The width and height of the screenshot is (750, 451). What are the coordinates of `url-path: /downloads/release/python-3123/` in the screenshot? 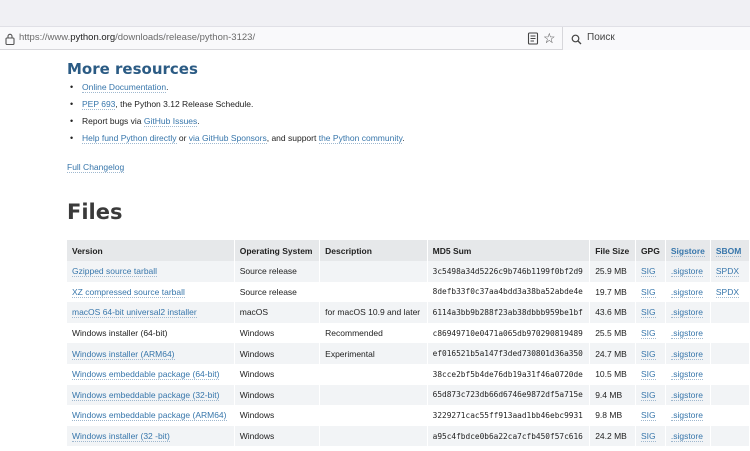 It's located at (185, 37).